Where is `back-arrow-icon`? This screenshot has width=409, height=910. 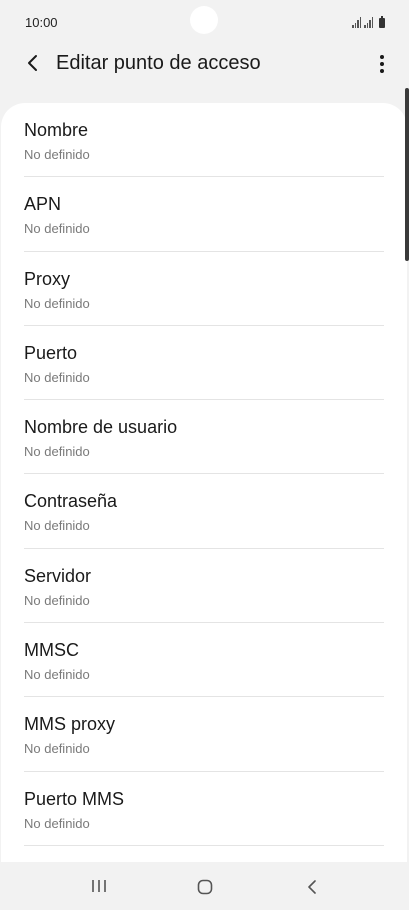 back-arrow-icon is located at coordinates (33, 63).